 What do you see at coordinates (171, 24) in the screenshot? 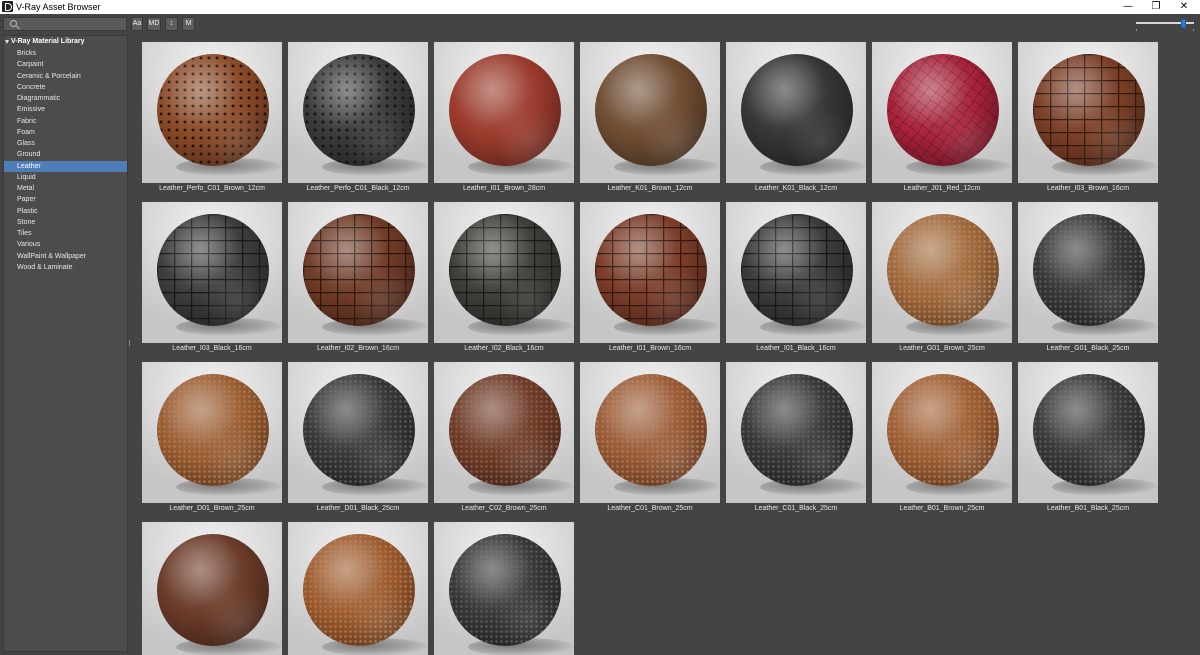
I see `sort-button: ↕` at bounding box center [171, 24].